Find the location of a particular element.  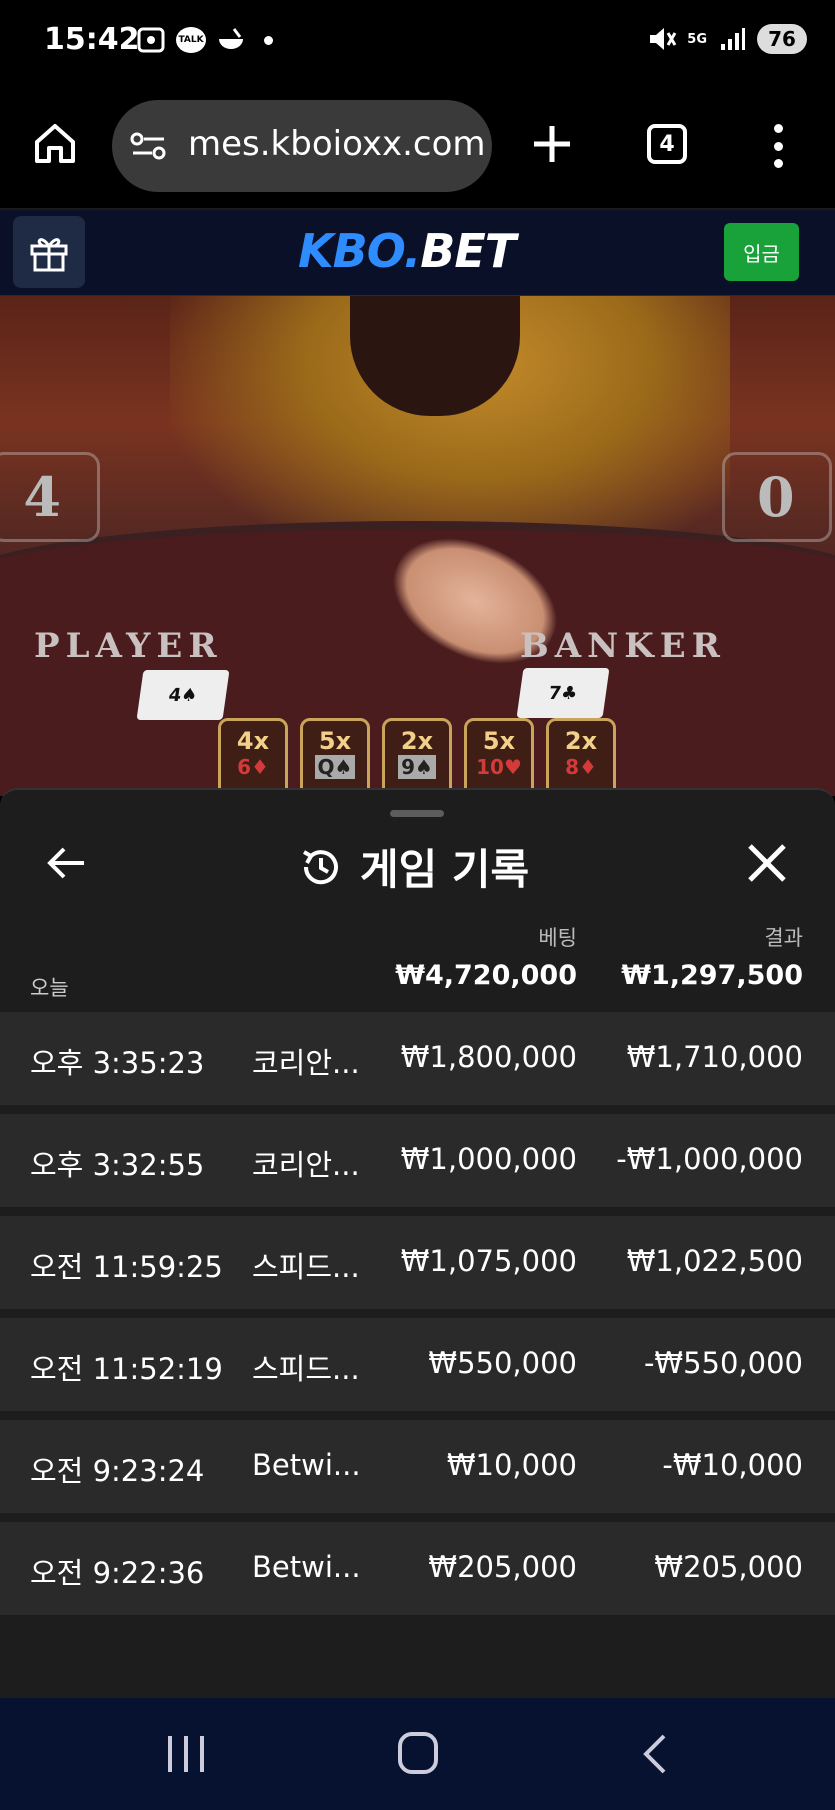

multiplier-card-face: 8♦ is located at coordinates (581, 767).